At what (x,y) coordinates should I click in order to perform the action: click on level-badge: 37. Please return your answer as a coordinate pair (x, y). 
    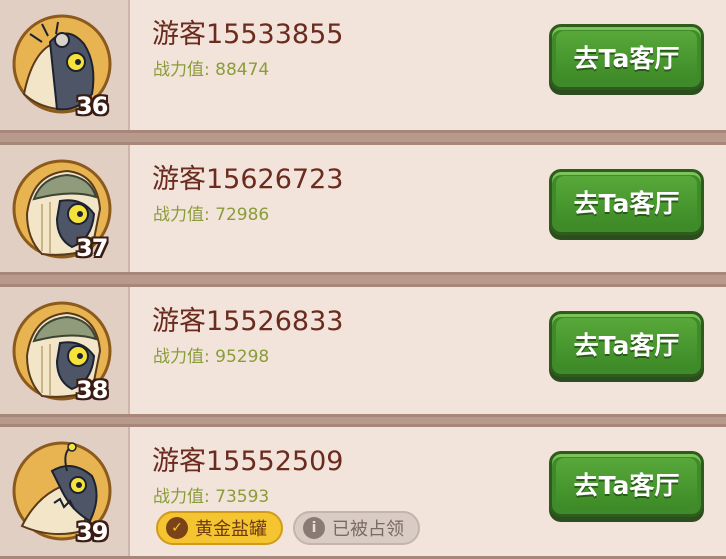
    Looking at the image, I should click on (92, 248).